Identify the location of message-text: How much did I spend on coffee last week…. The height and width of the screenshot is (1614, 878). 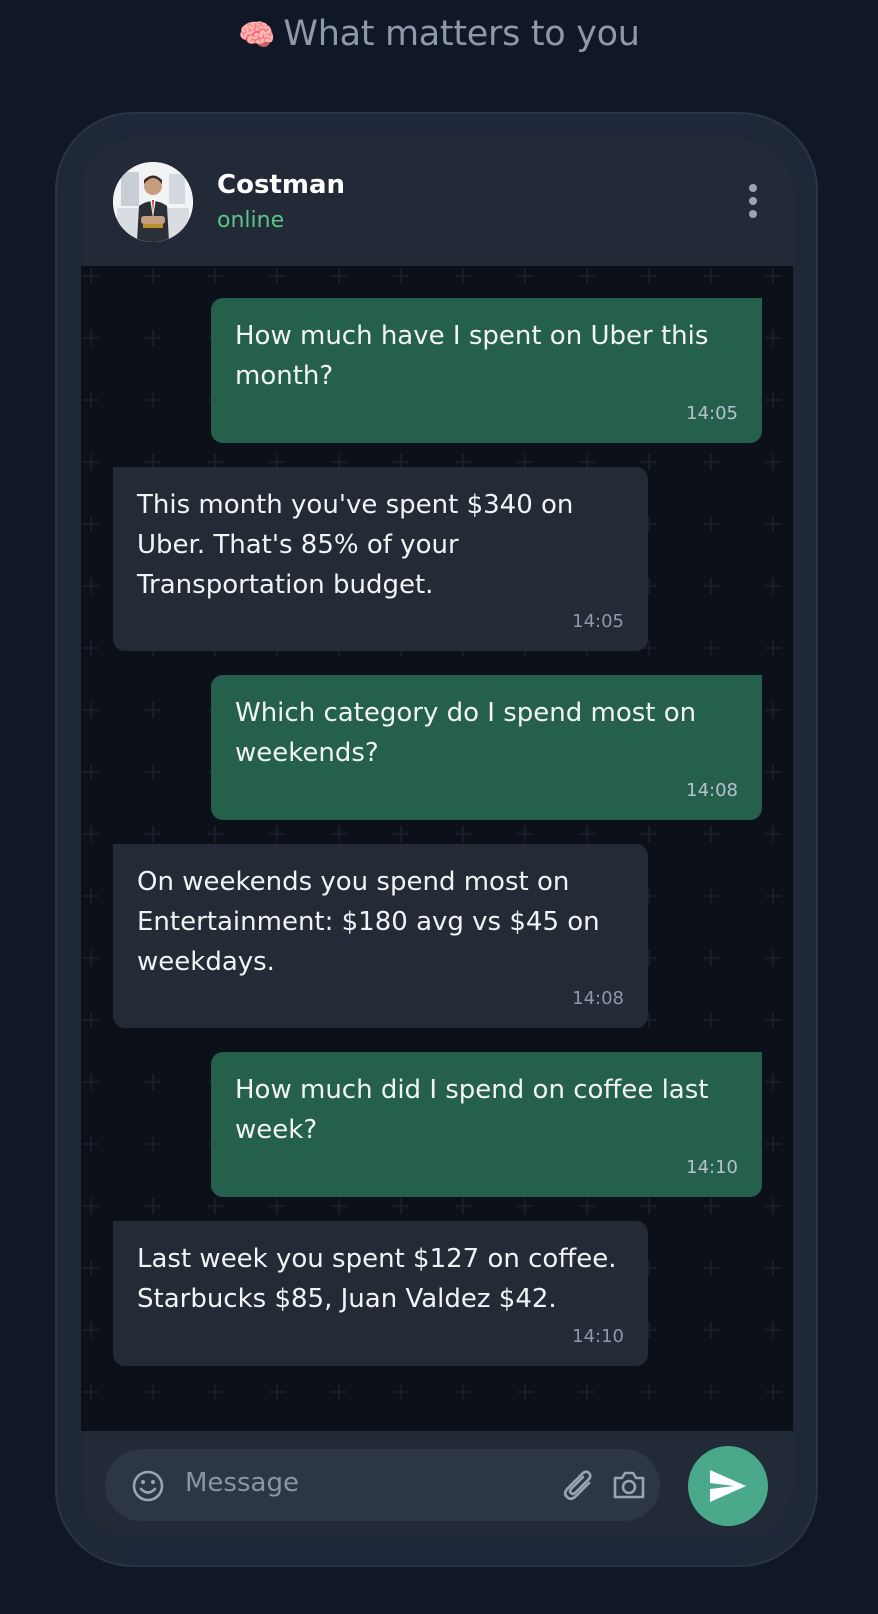
(472, 1110).